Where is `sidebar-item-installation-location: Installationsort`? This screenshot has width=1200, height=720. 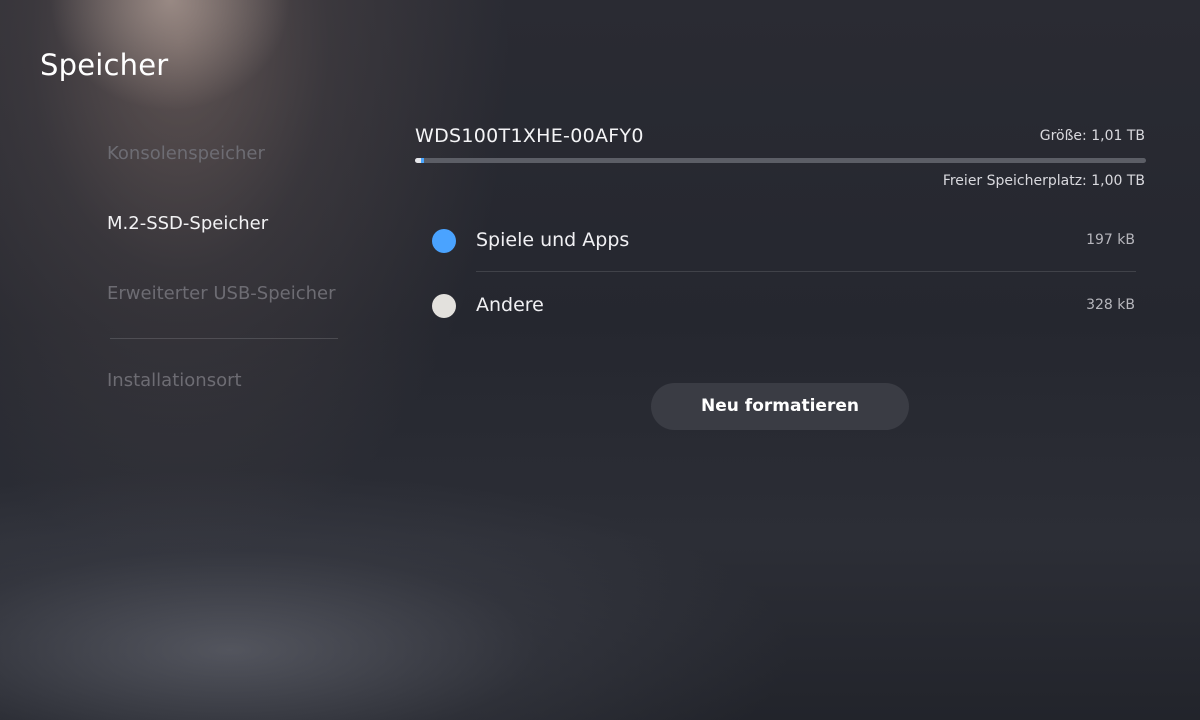
sidebar-item-installation-location: Installationsort is located at coordinates (174, 380).